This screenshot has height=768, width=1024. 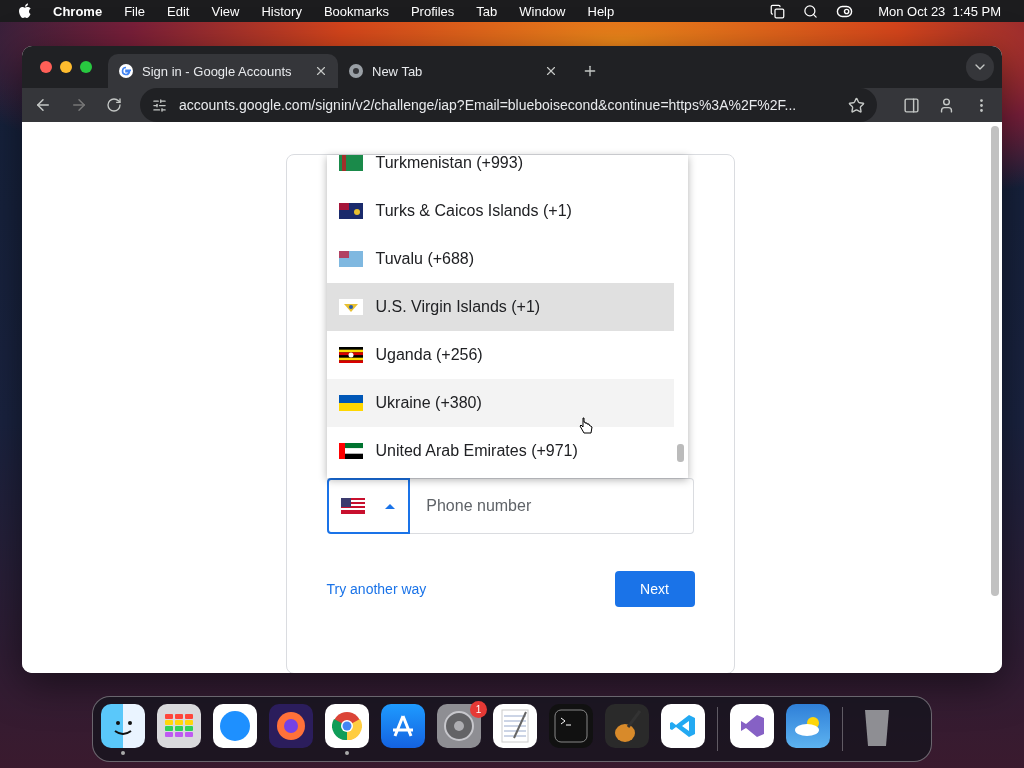 What do you see at coordinates (515, 725) in the screenshot?
I see `notepad-icon` at bounding box center [515, 725].